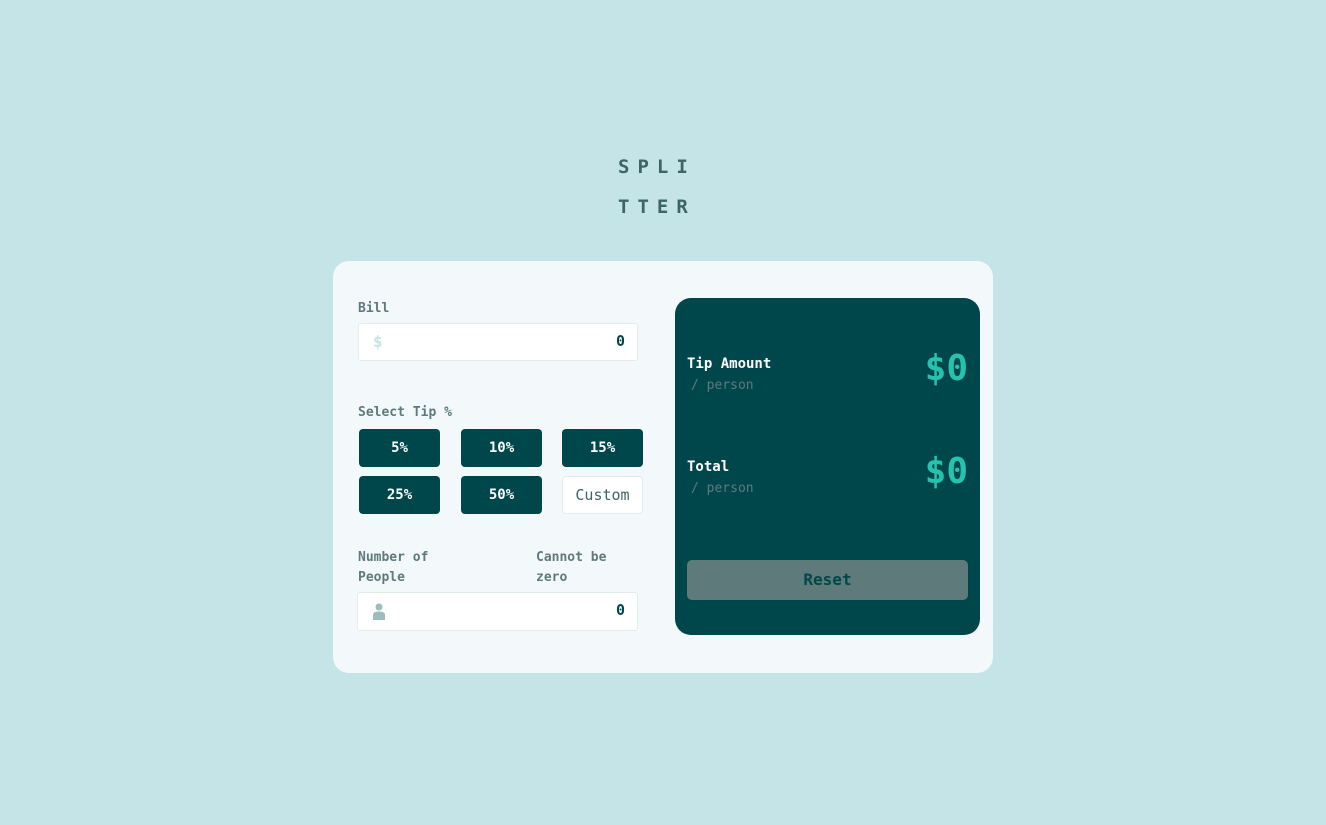 The width and height of the screenshot is (1326, 825). I want to click on tip-button-50: 50%, so click(501, 495).